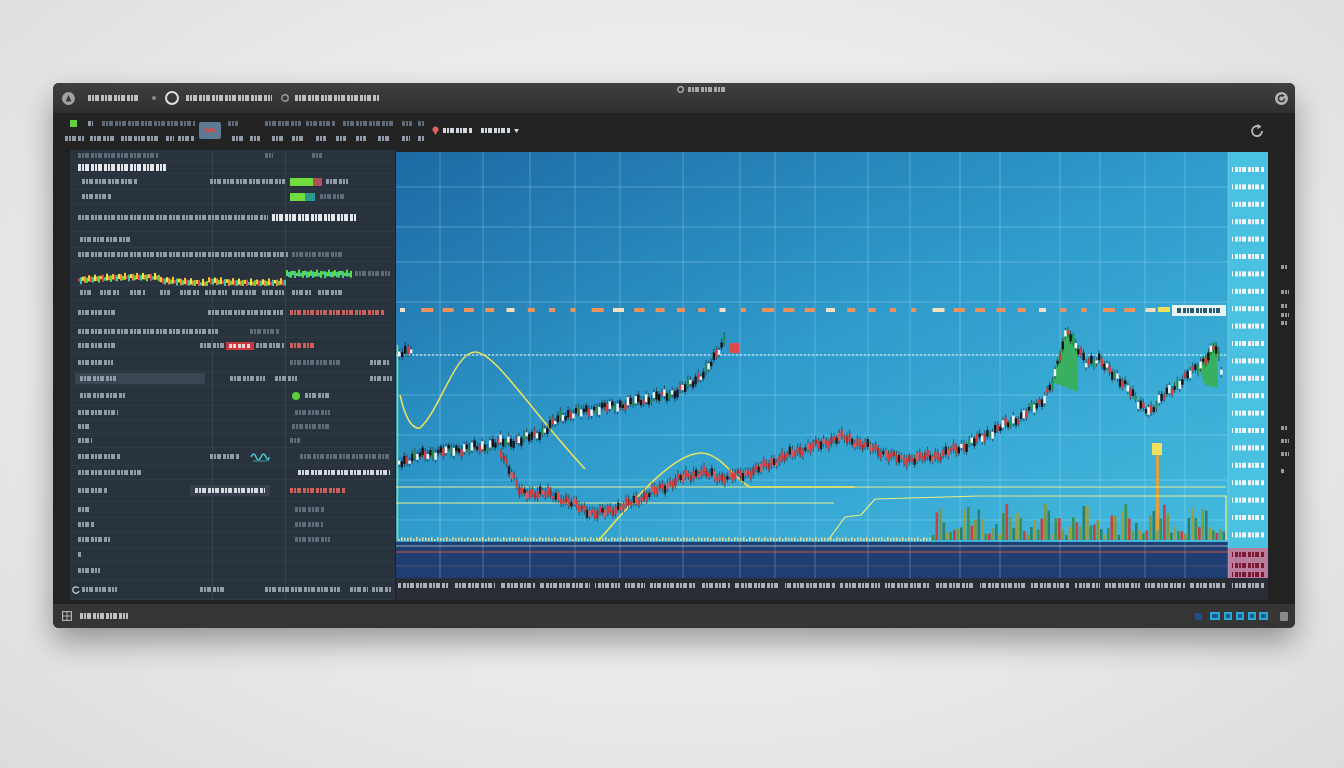 The image size is (1344, 768). What do you see at coordinates (76, 589) in the screenshot?
I see `spinner-icon` at bounding box center [76, 589].